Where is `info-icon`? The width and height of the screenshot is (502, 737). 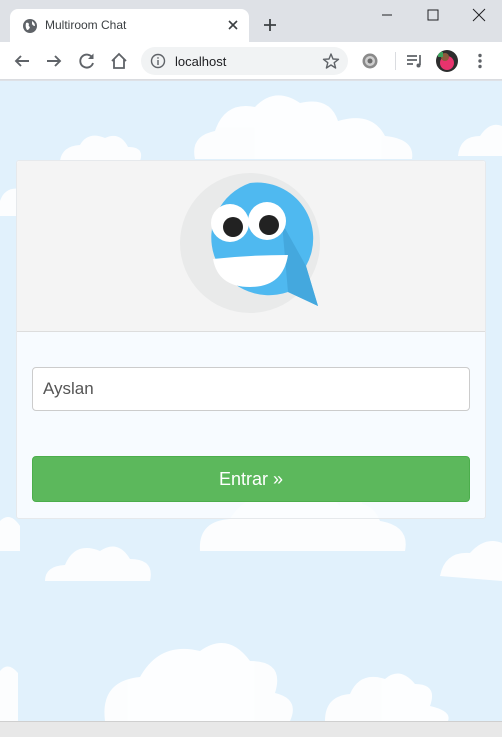
info-icon is located at coordinates (158, 61).